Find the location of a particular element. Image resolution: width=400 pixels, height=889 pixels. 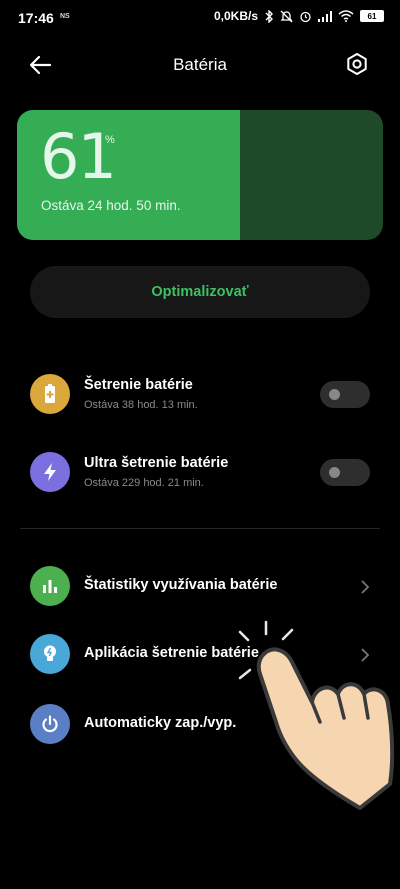

bluetooth-icon is located at coordinates (269, 16).